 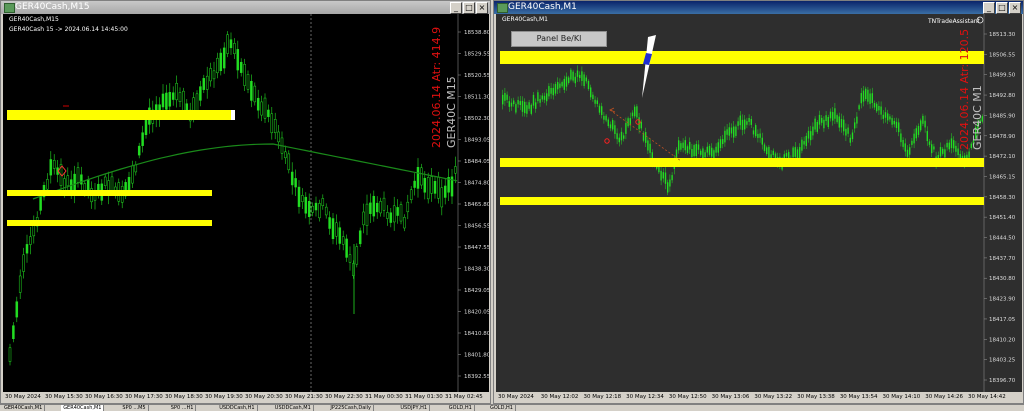 I want to click on price-label: 18485.90, so click(x=1002, y=116).